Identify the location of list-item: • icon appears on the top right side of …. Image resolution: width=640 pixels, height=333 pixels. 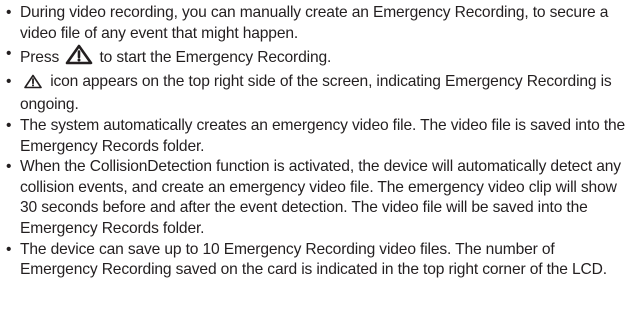
(320, 94).